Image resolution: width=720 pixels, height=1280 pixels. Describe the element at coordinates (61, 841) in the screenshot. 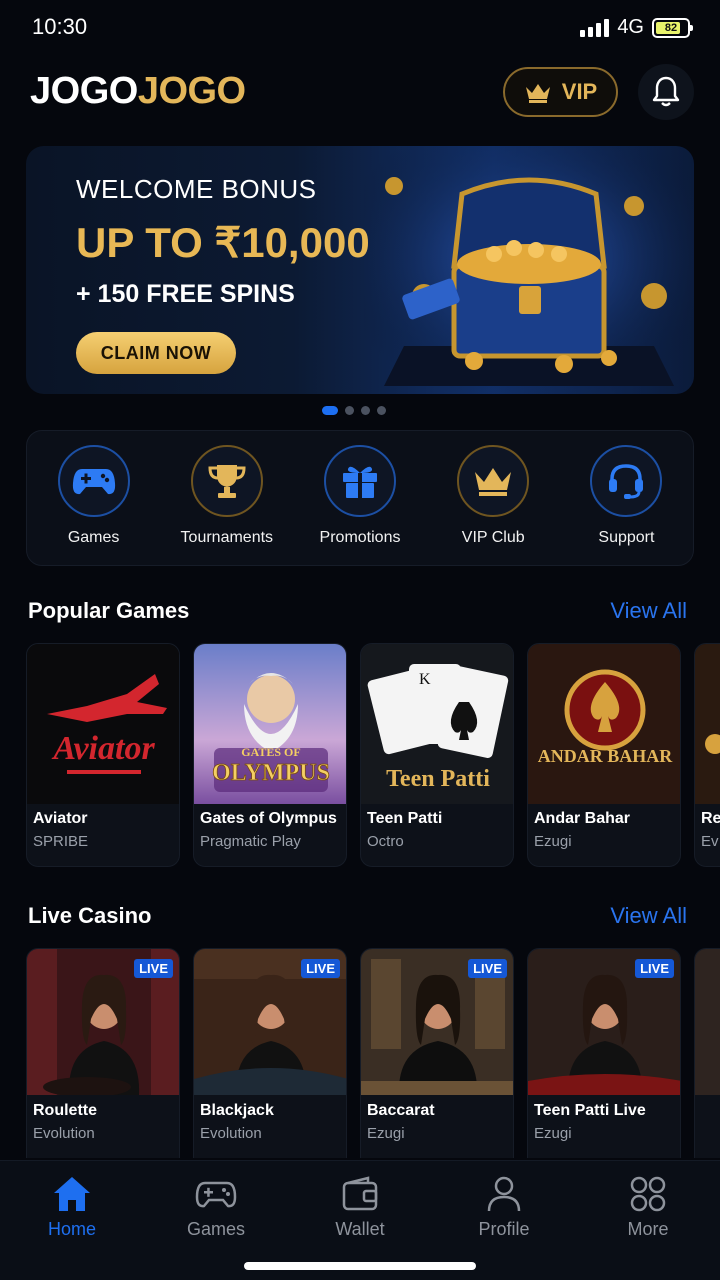

I see `game-provider: SPRIBE` at that location.